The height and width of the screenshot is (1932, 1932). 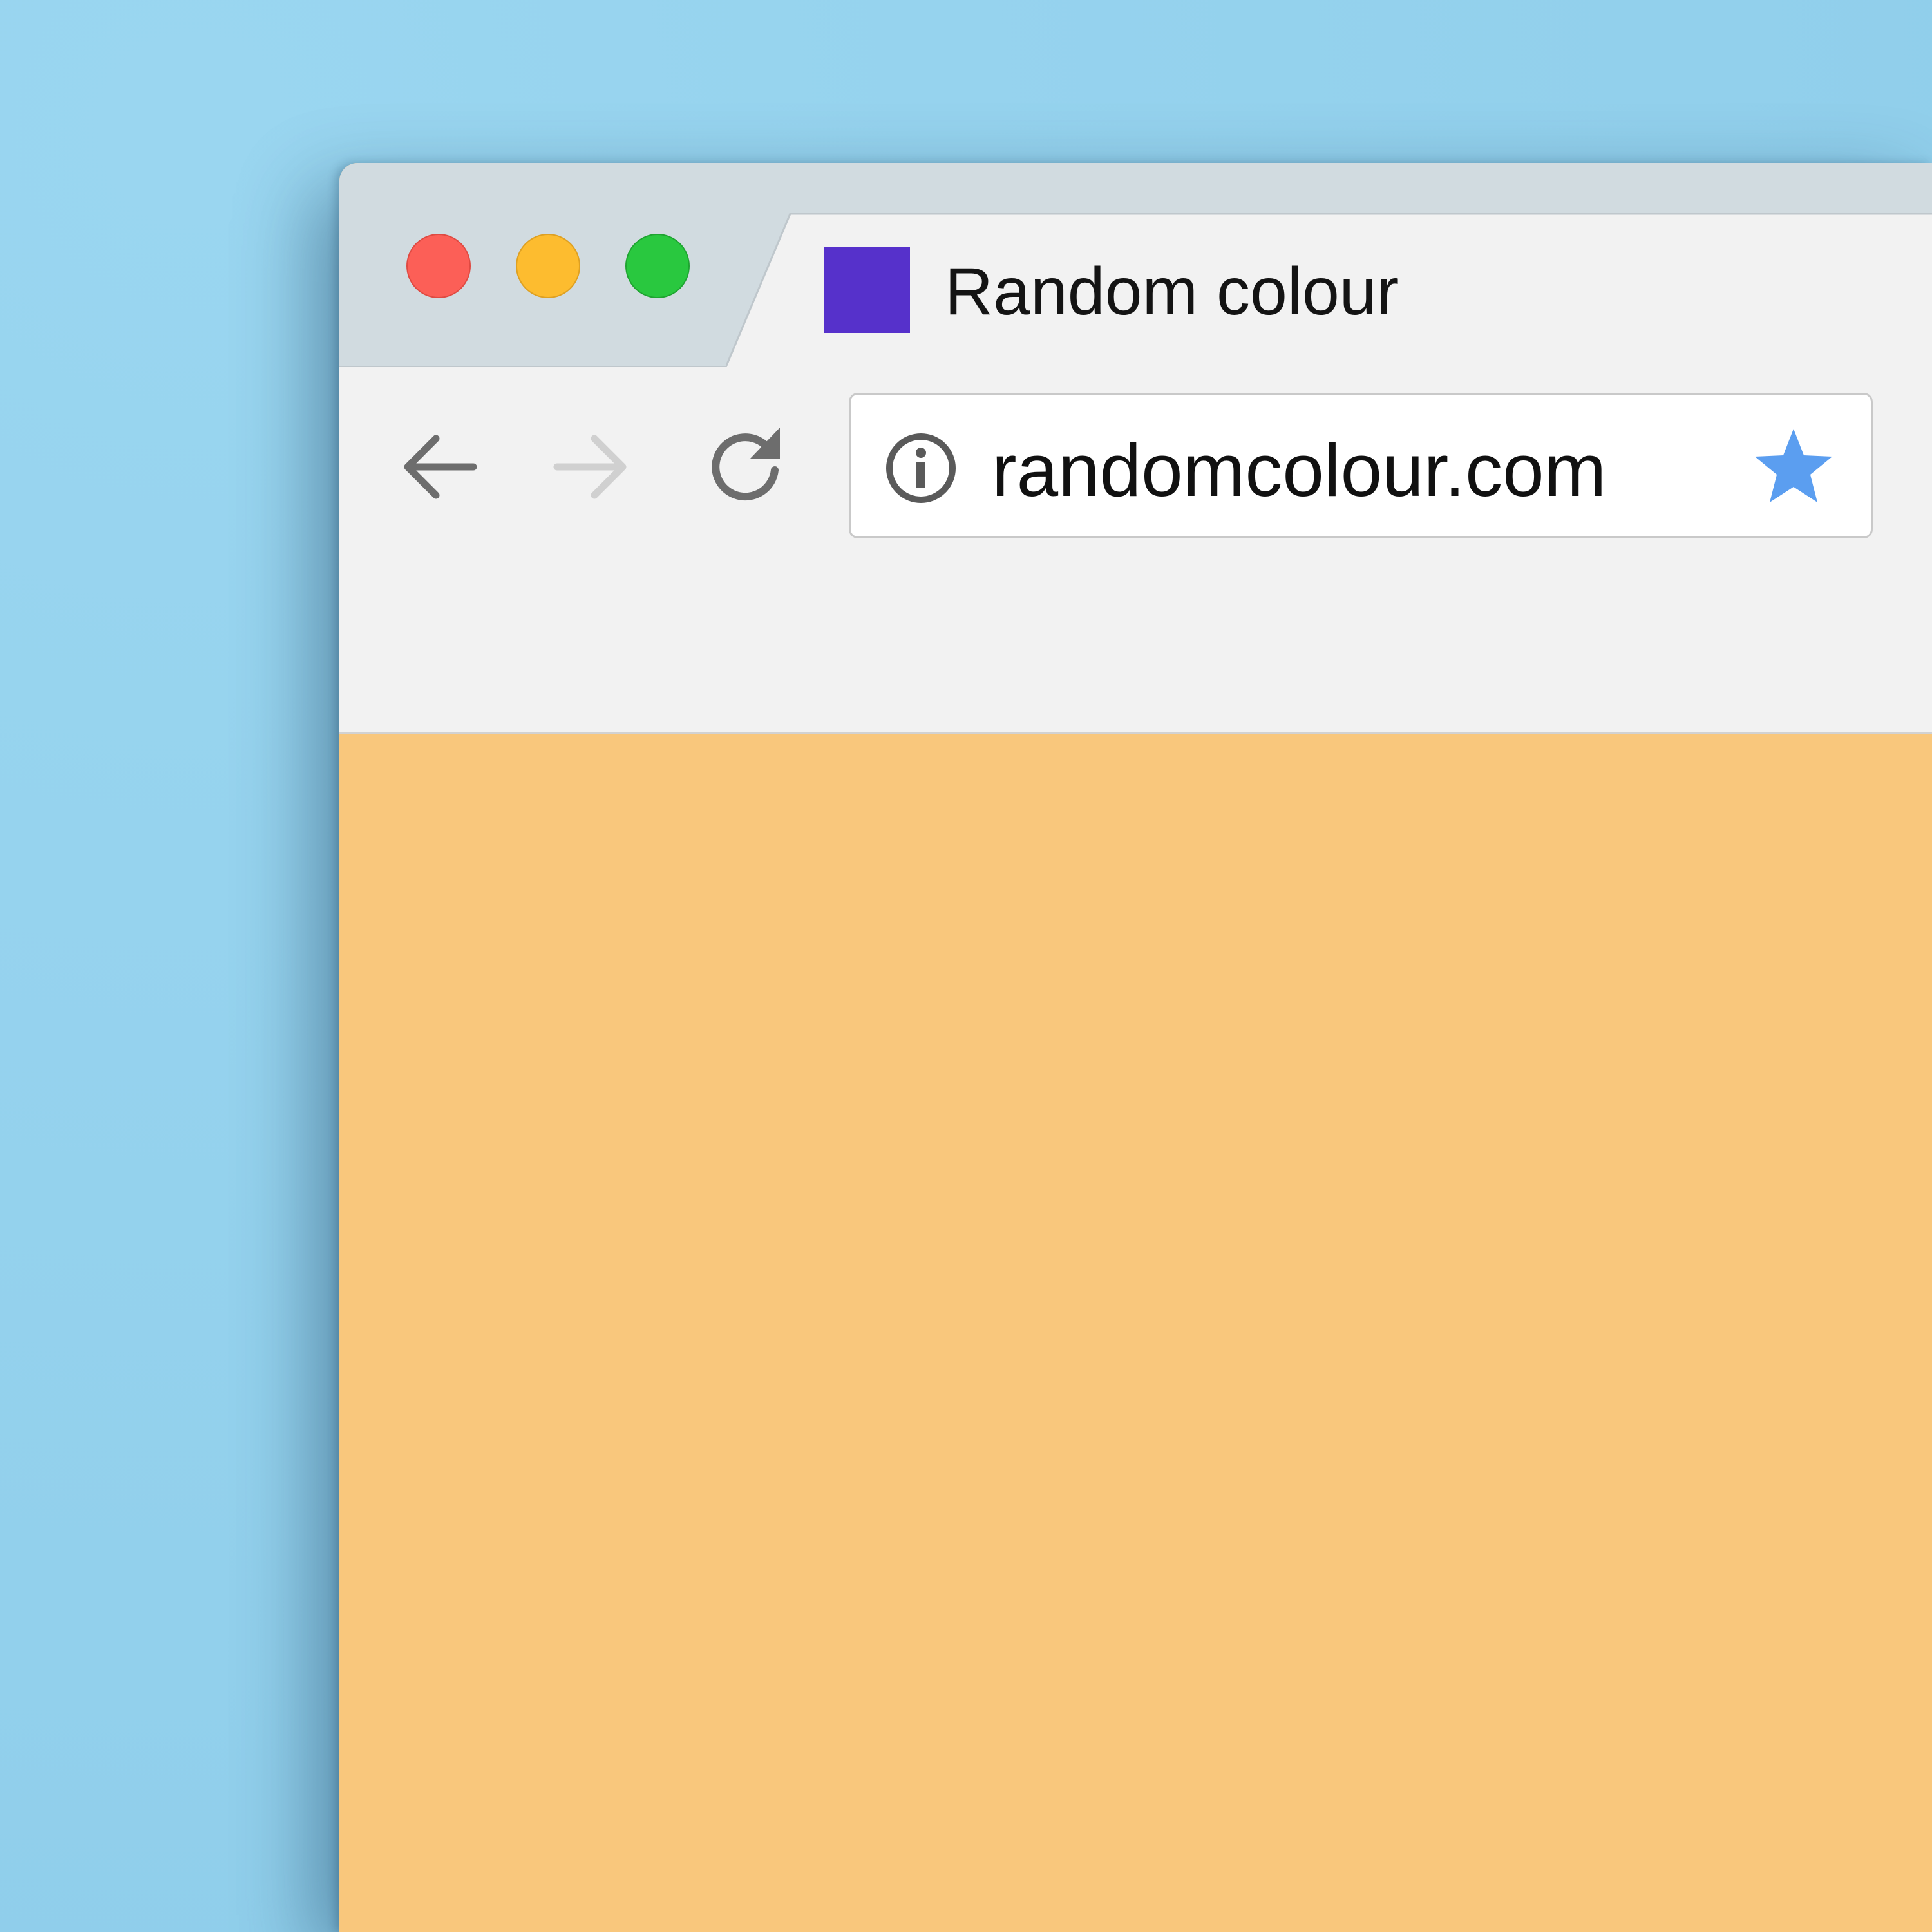 I want to click on window-maximize-button, so click(x=657, y=266).